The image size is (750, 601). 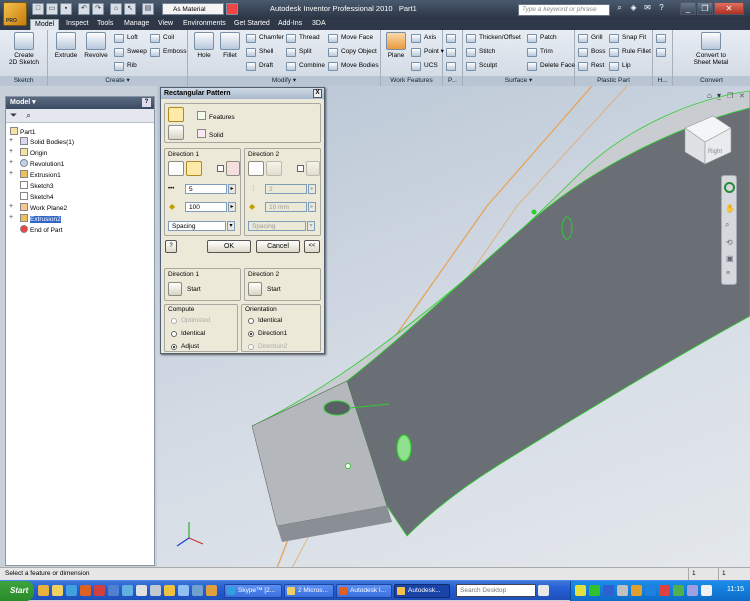 What do you see at coordinates (168, 52) in the screenshot?
I see `emboss-button: Emboss` at bounding box center [168, 52].